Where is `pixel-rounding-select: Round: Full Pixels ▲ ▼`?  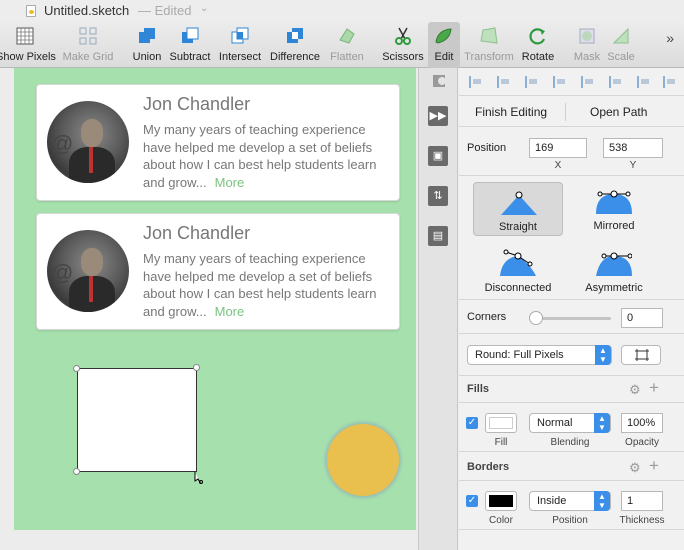 pixel-rounding-select: Round: Full Pixels ▲ ▼ is located at coordinates (539, 355).